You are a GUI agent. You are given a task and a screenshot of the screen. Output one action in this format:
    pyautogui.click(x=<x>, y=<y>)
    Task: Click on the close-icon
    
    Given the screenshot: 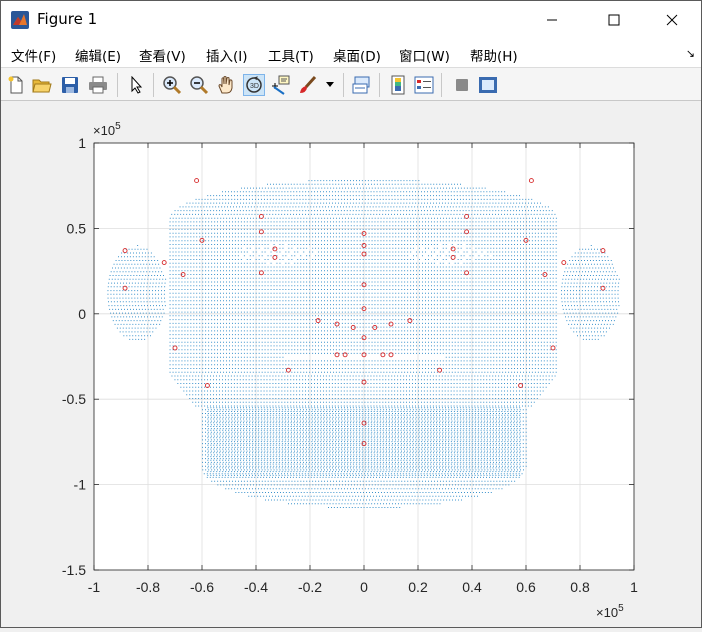 What is the action you would take?
    pyautogui.click(x=672, y=20)
    